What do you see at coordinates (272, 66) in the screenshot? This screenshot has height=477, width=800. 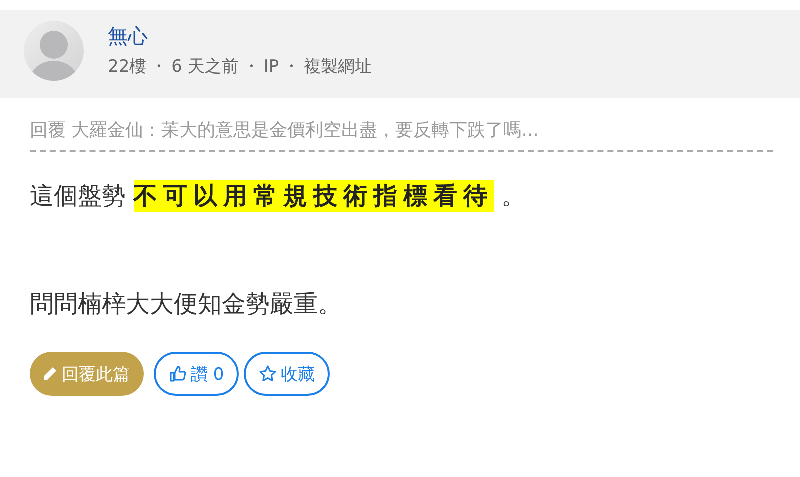 I see `meta-text: IP` at bounding box center [272, 66].